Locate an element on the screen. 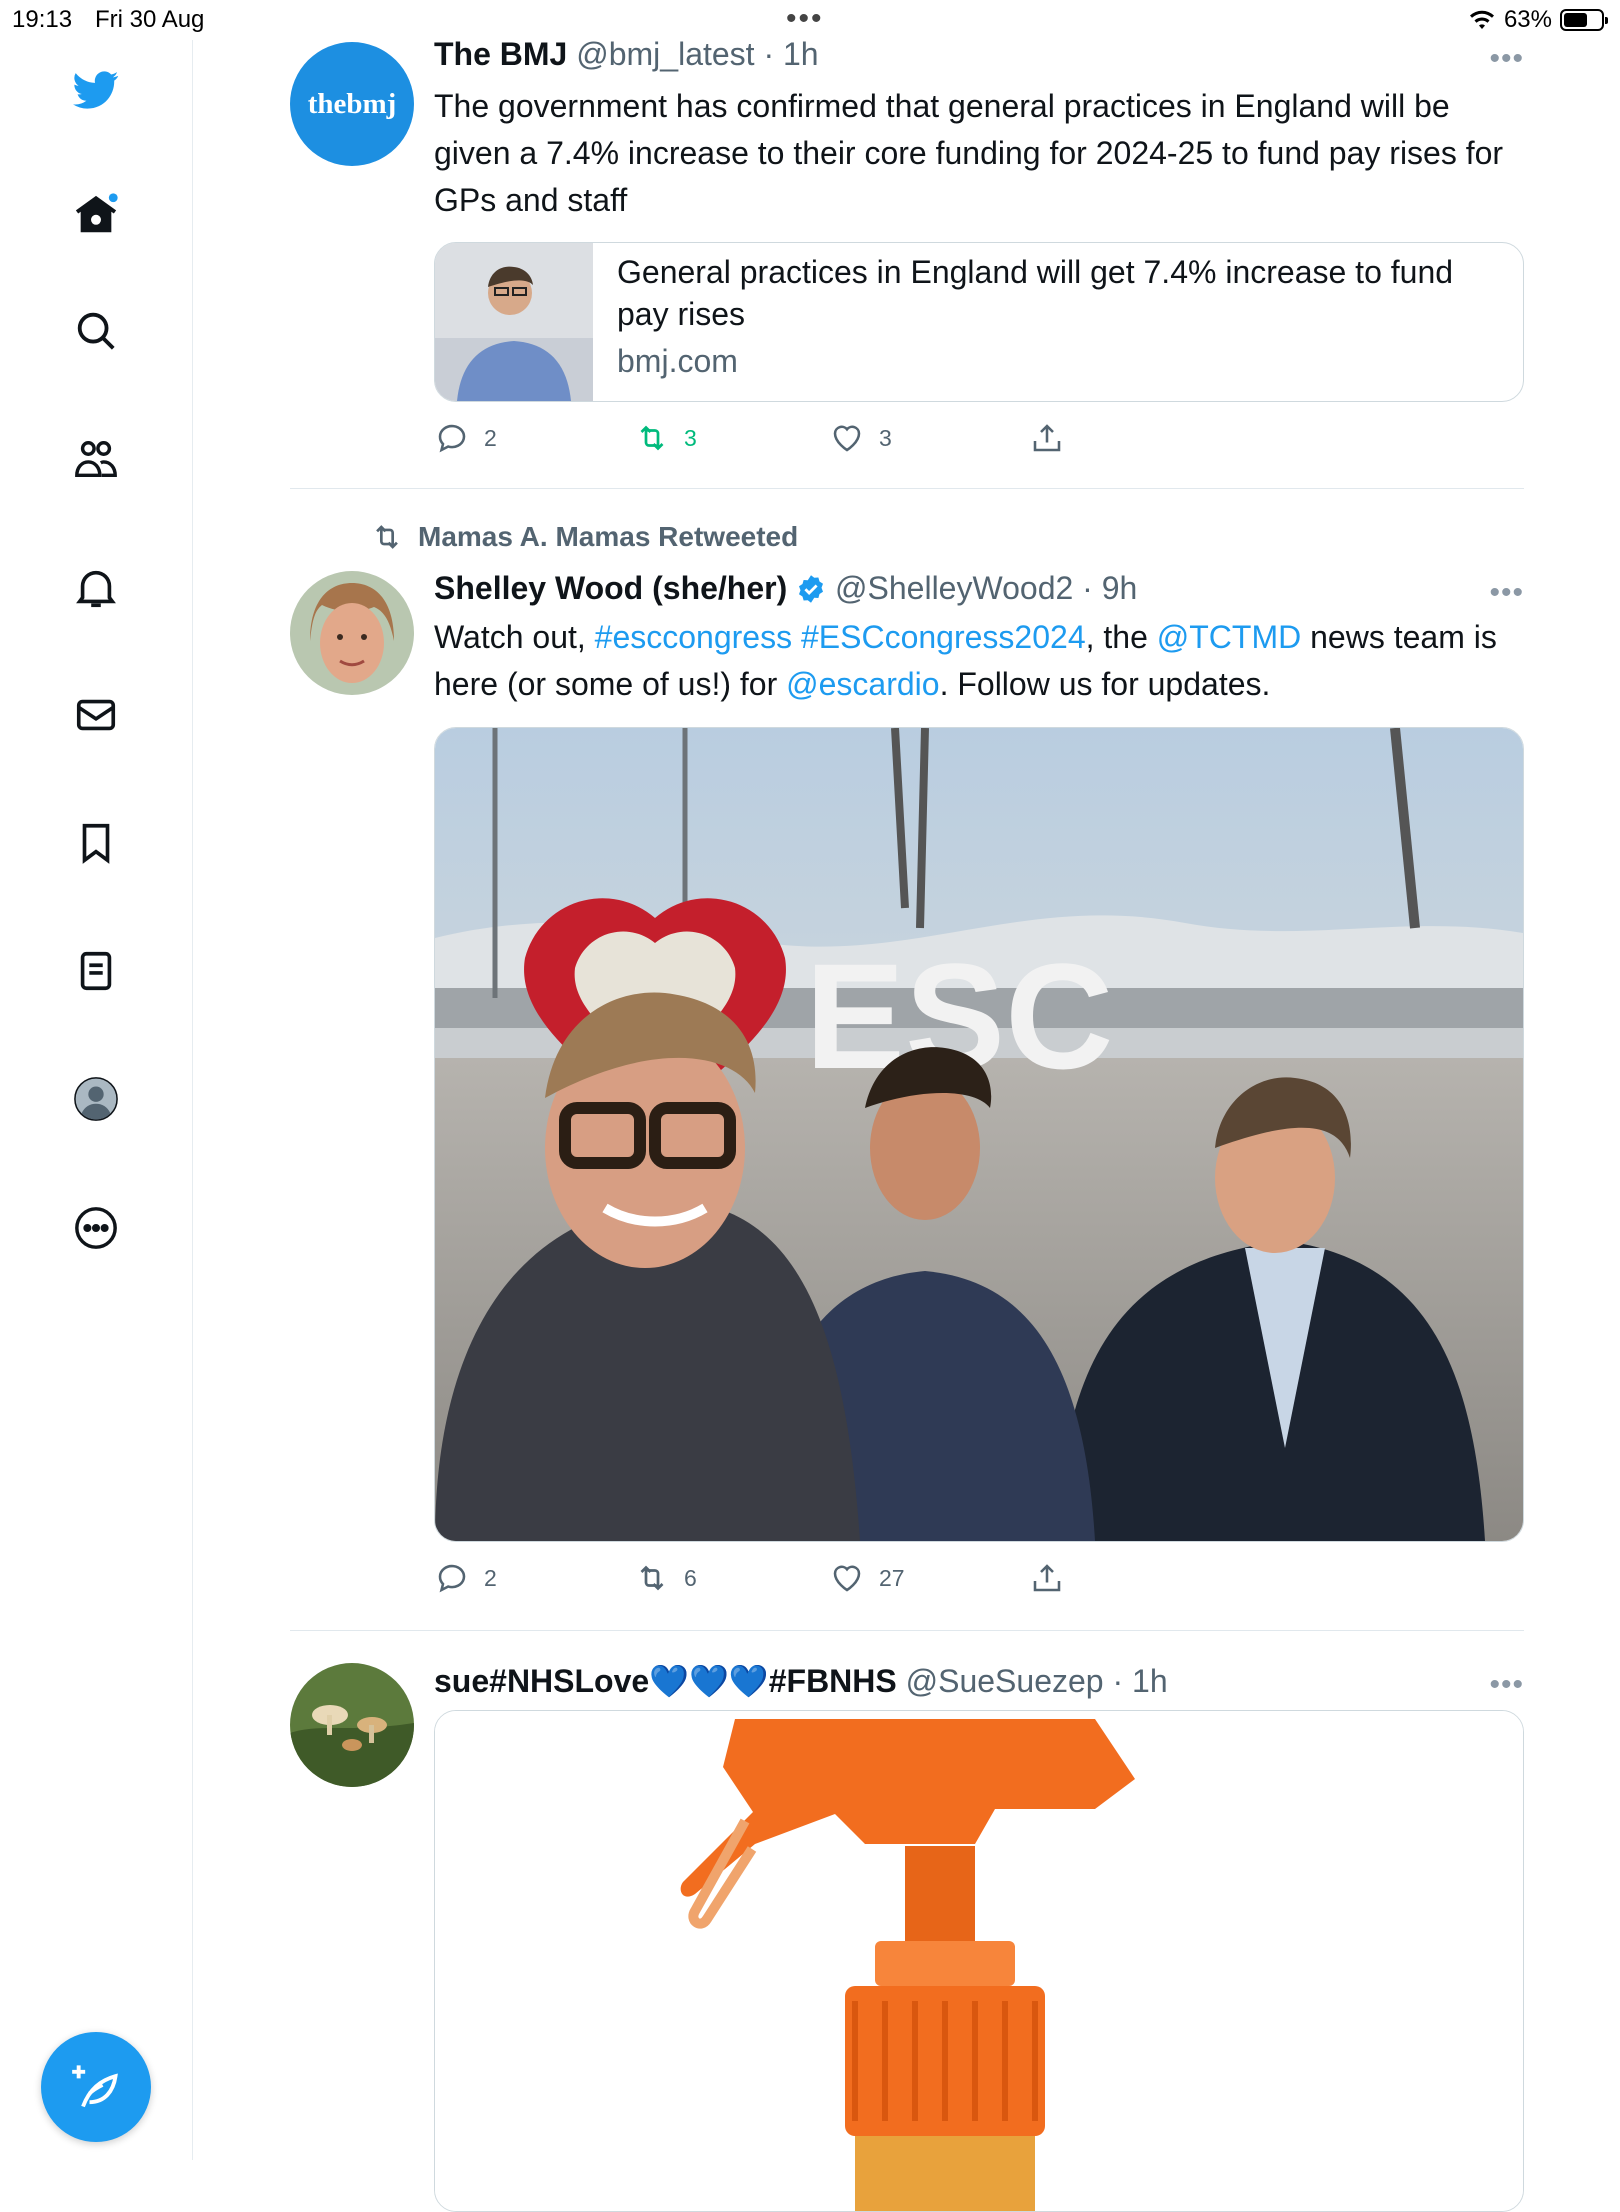 This screenshot has width=1620, height=2212. multitasking-dots-icon: ••• is located at coordinates (805, 19).